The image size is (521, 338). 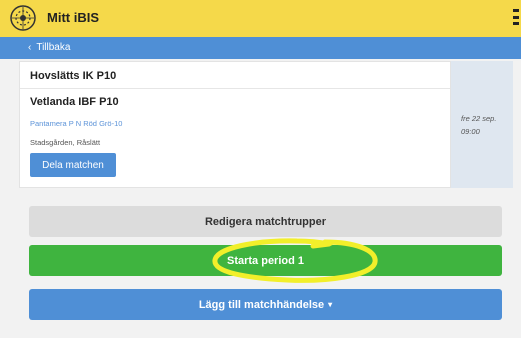 What do you see at coordinates (30, 47) in the screenshot?
I see `chevron-left-icon: ‹` at bounding box center [30, 47].